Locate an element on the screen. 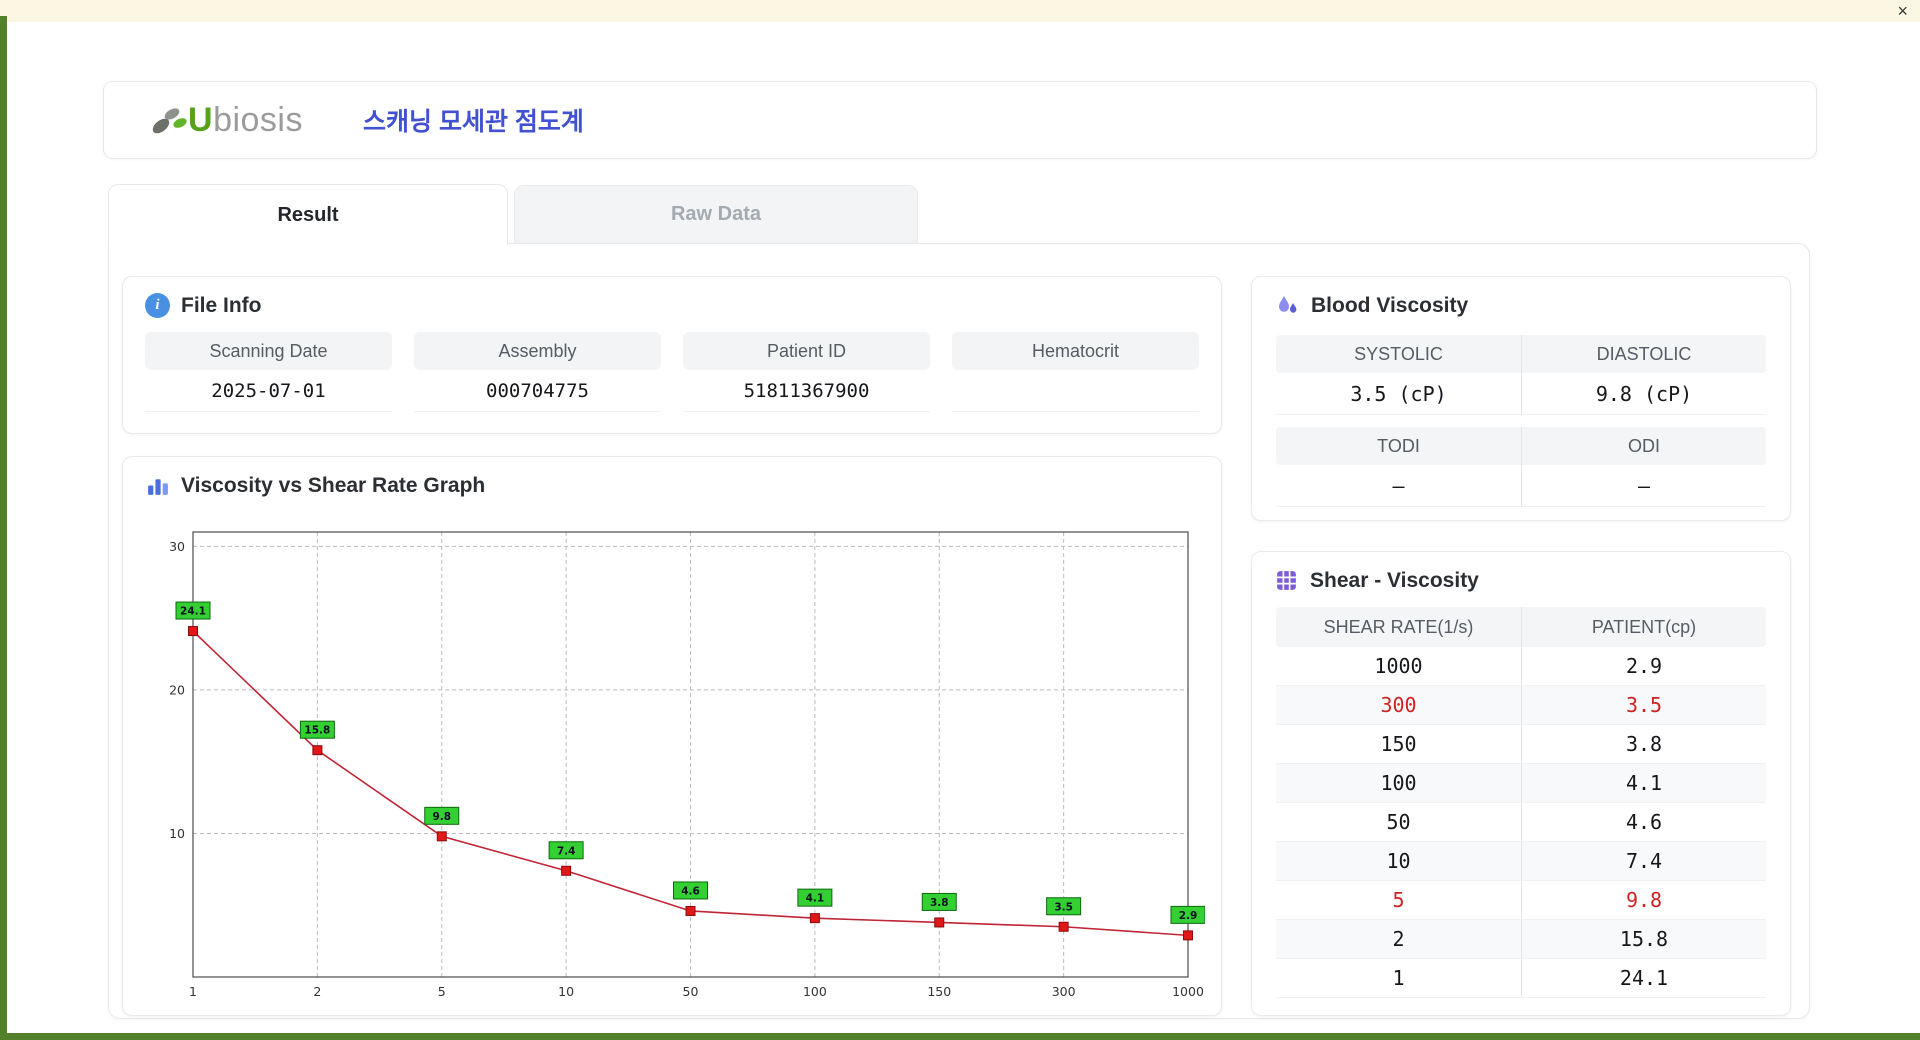 Image resolution: width=1920 pixels, height=1040 pixels. field-value: 2025-07-01 is located at coordinates (268, 391).